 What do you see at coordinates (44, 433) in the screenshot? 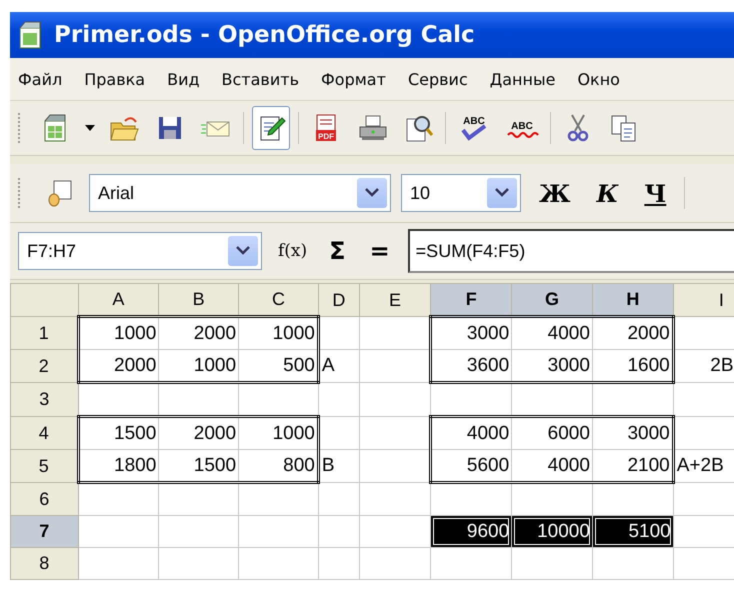
I see `row-header: 4` at bounding box center [44, 433].